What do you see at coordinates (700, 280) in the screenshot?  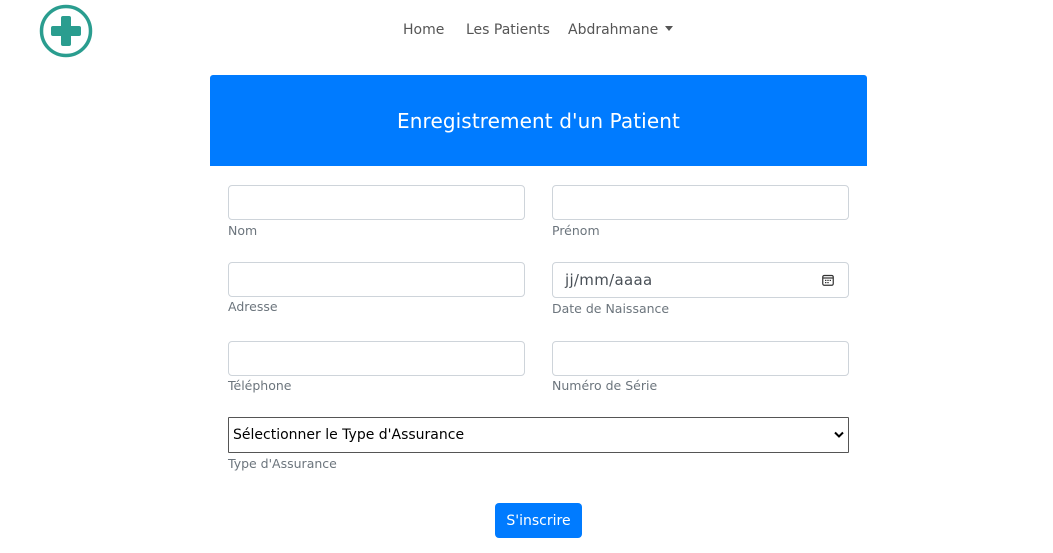 I see `date-naissance-field: jj/mm/aaaa` at bounding box center [700, 280].